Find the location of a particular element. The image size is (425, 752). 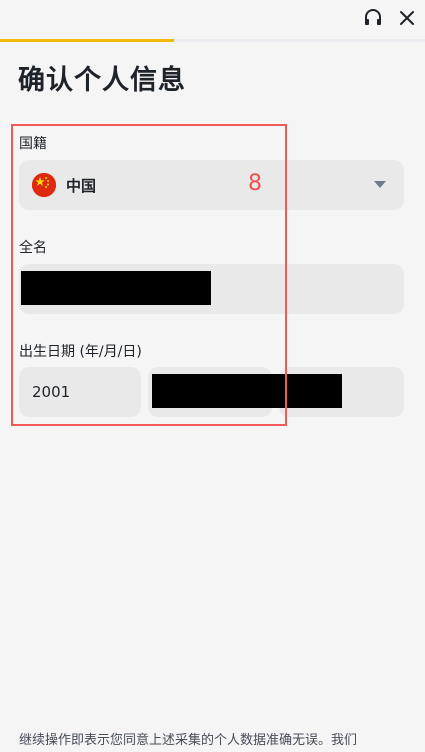

headset-icon is located at coordinates (373, 18).